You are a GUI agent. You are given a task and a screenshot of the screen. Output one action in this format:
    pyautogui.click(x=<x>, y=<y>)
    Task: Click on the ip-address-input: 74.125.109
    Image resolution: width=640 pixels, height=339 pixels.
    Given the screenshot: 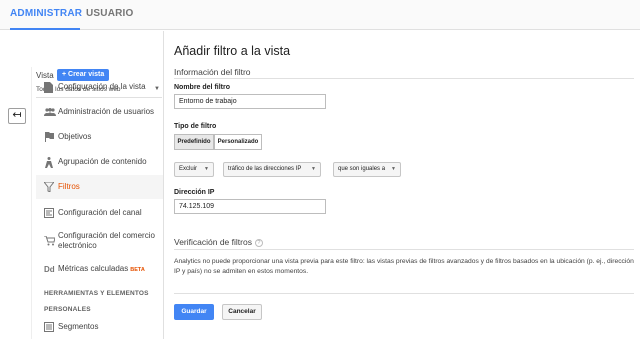 What is the action you would take?
    pyautogui.click(x=250, y=206)
    